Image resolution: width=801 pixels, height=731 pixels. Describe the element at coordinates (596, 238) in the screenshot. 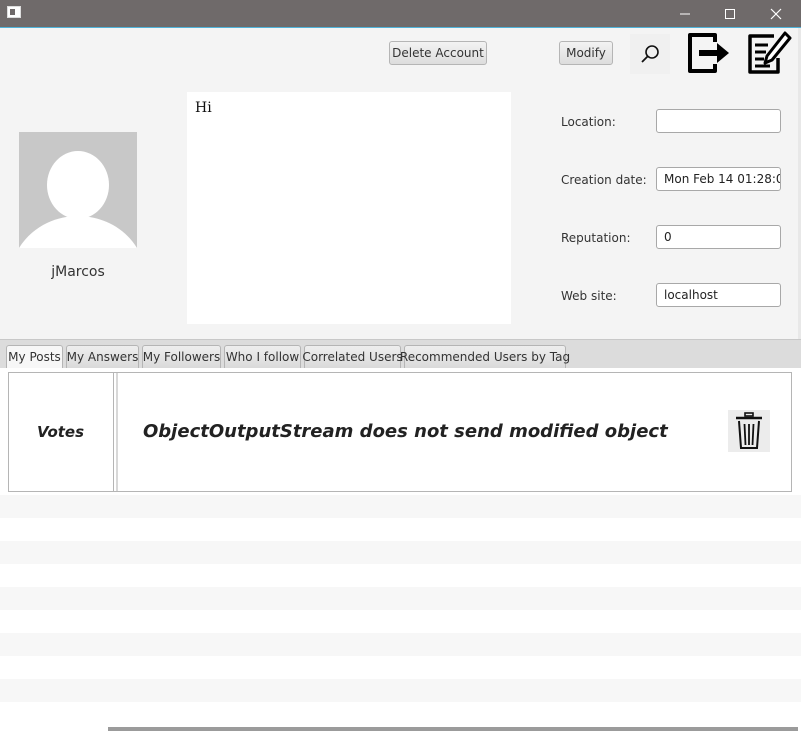

I see `reputation-label: Reputation:` at that location.